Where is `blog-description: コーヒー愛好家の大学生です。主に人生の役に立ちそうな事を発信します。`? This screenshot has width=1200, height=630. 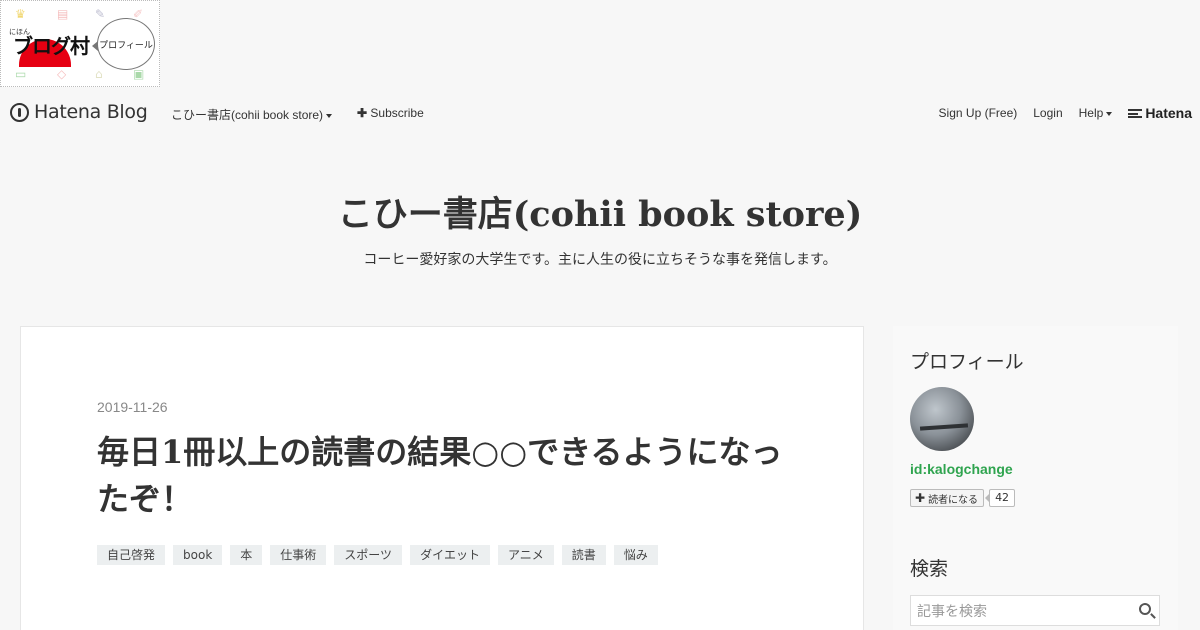 blog-description: コーヒー愛好家の大学生です。主に人生の役に立ちそうな事を発信します。 is located at coordinates (600, 260).